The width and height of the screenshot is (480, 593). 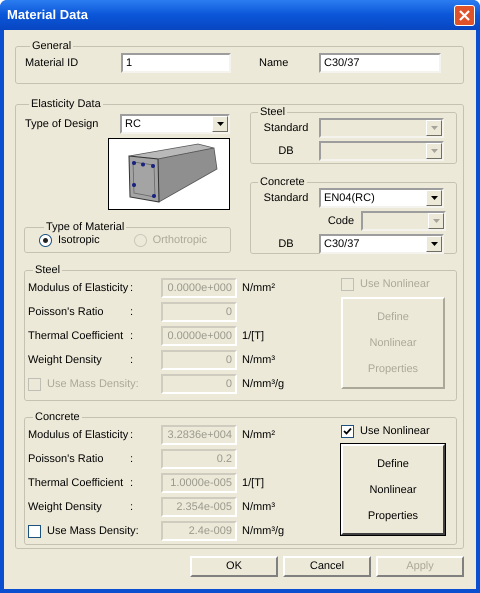 What do you see at coordinates (45, 240) in the screenshot?
I see `radio-button` at bounding box center [45, 240].